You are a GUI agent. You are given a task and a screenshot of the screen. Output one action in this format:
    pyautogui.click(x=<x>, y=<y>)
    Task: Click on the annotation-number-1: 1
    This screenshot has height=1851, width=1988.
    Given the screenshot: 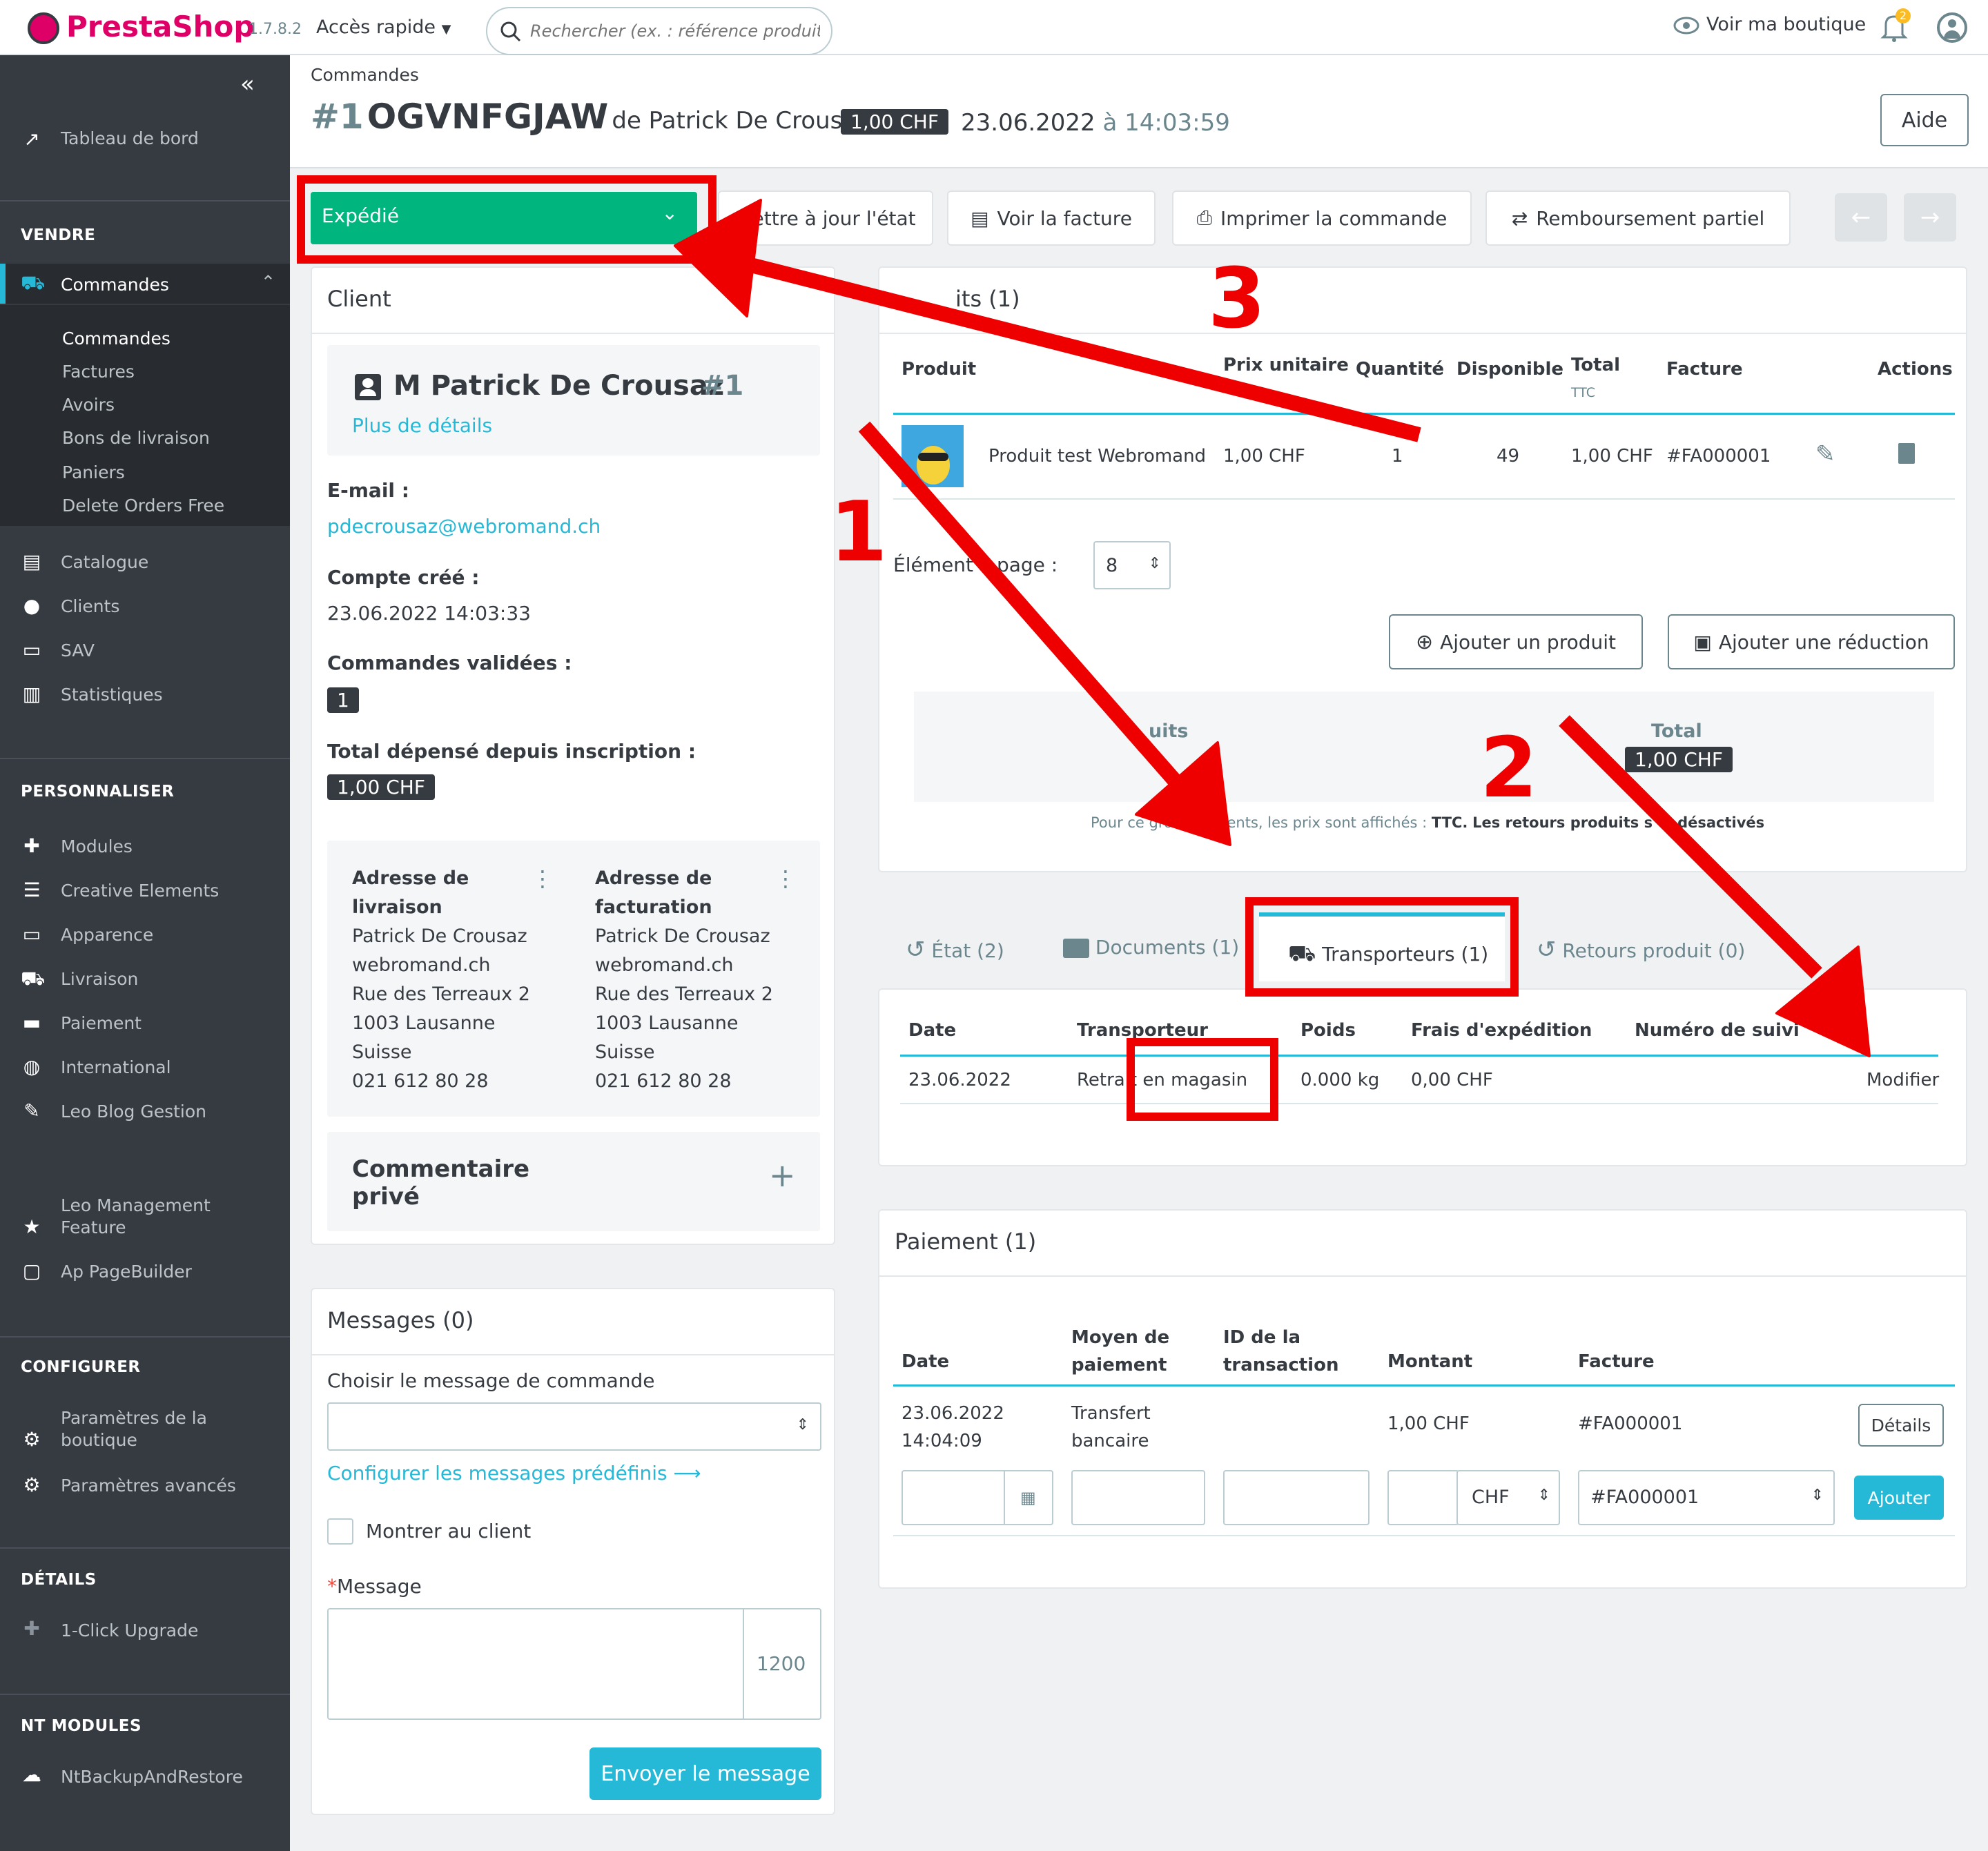 What is the action you would take?
    pyautogui.click(x=859, y=532)
    